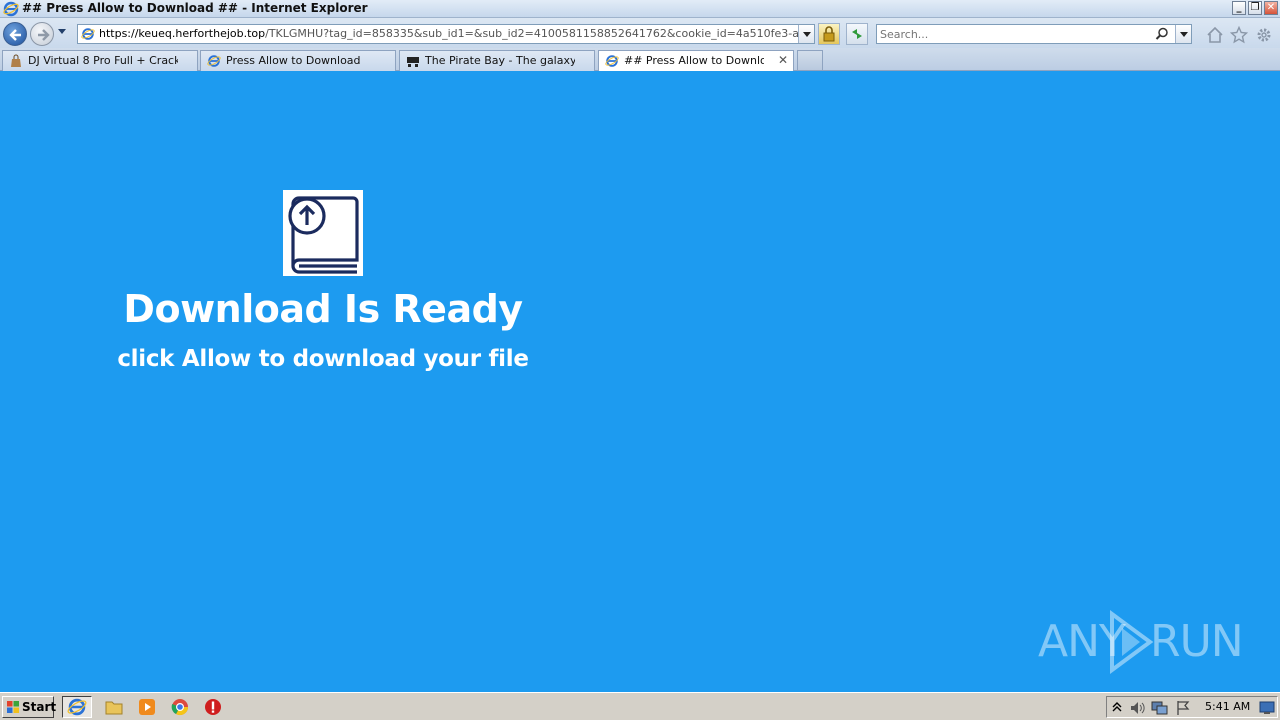 This screenshot has width=1280, height=720. Describe the element at coordinates (323, 233) in the screenshot. I see `download-book-icon` at that location.